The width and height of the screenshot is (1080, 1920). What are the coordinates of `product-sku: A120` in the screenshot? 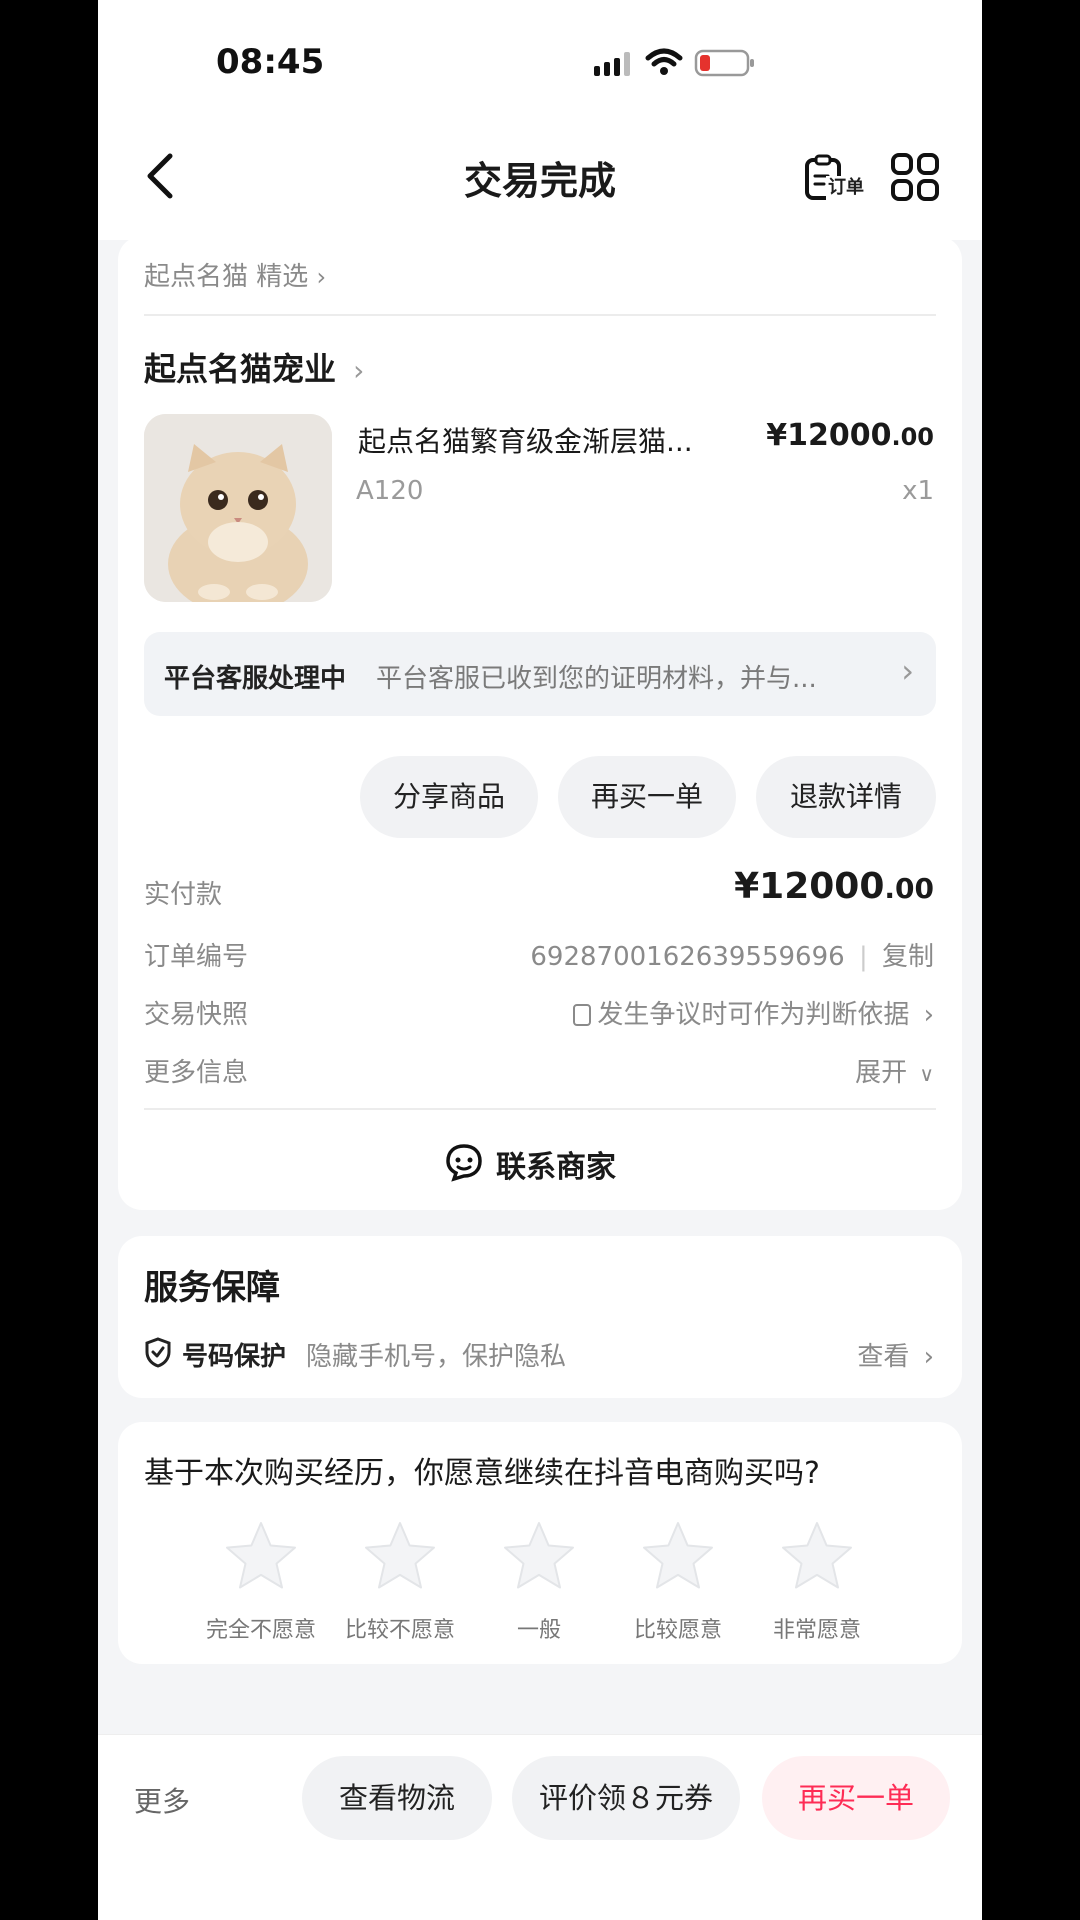 It's located at (389, 491).